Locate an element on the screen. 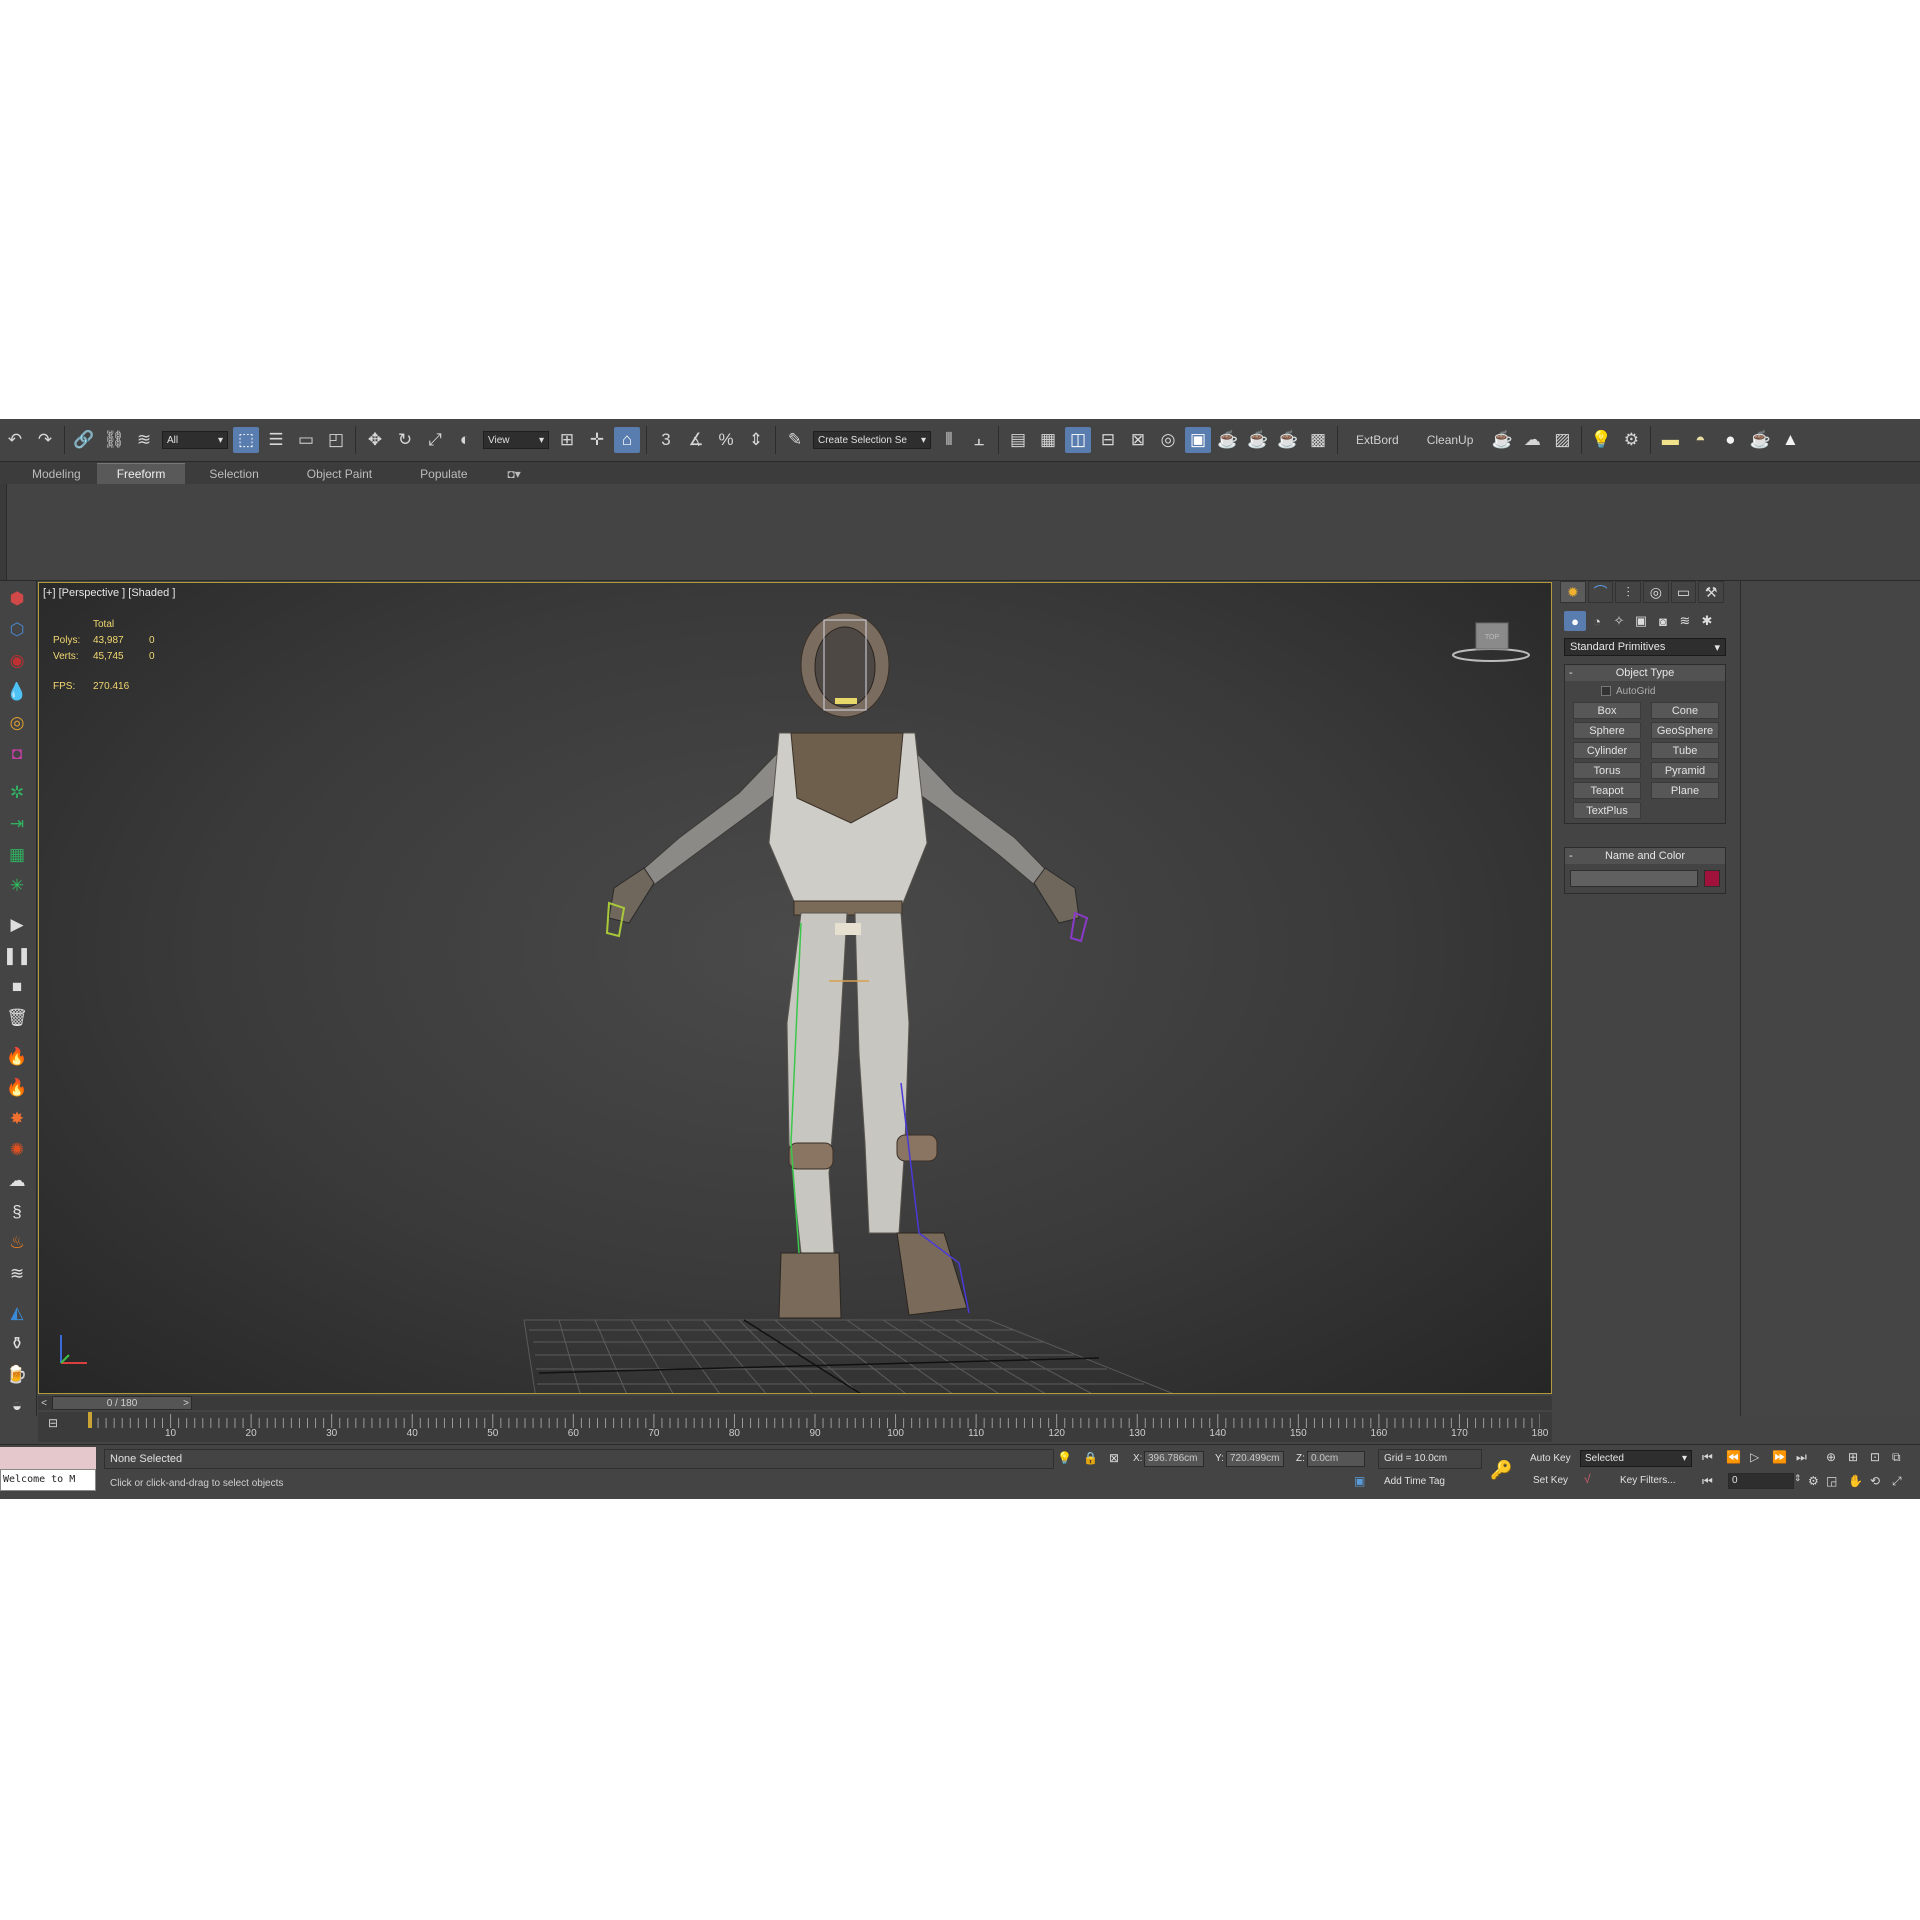  geosphere-button: GeoSphere is located at coordinates (1685, 730).